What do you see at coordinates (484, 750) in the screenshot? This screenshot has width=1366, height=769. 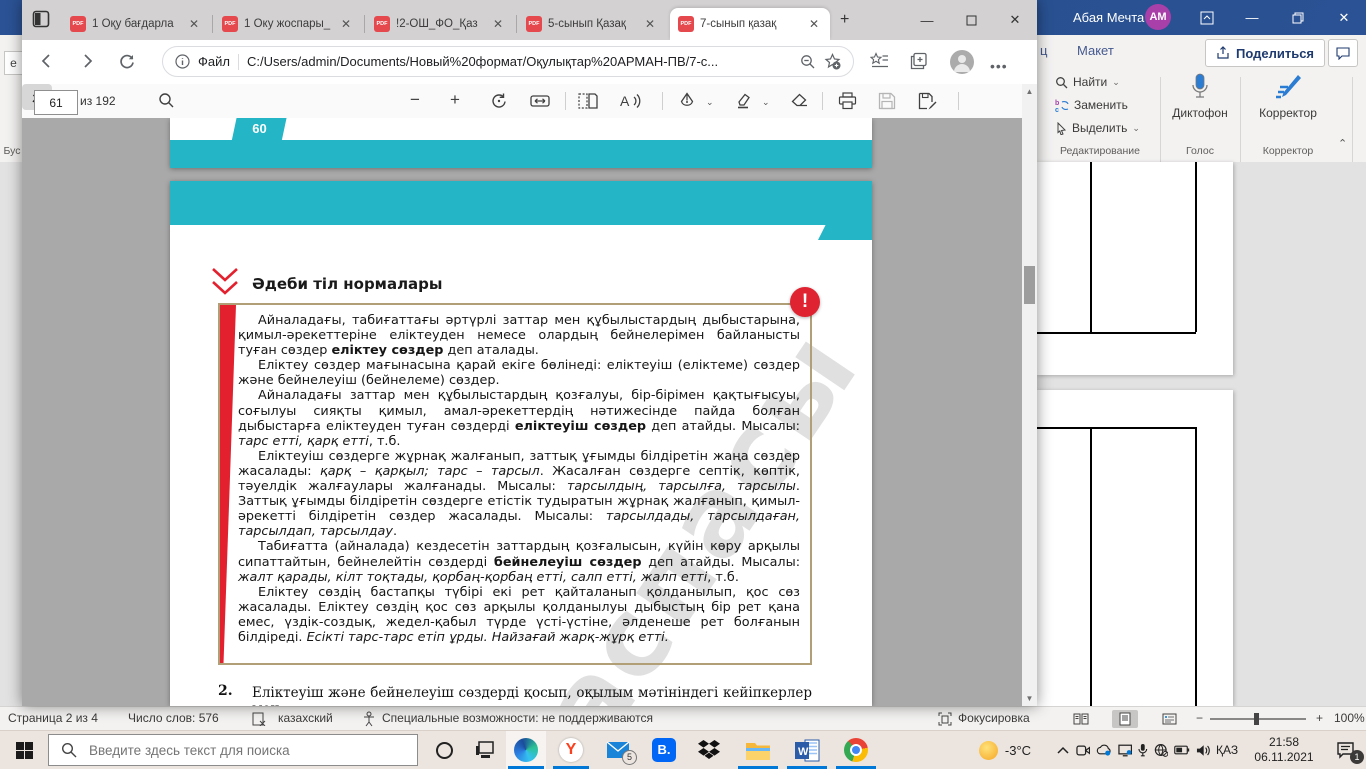 I see `task-view-button` at bounding box center [484, 750].